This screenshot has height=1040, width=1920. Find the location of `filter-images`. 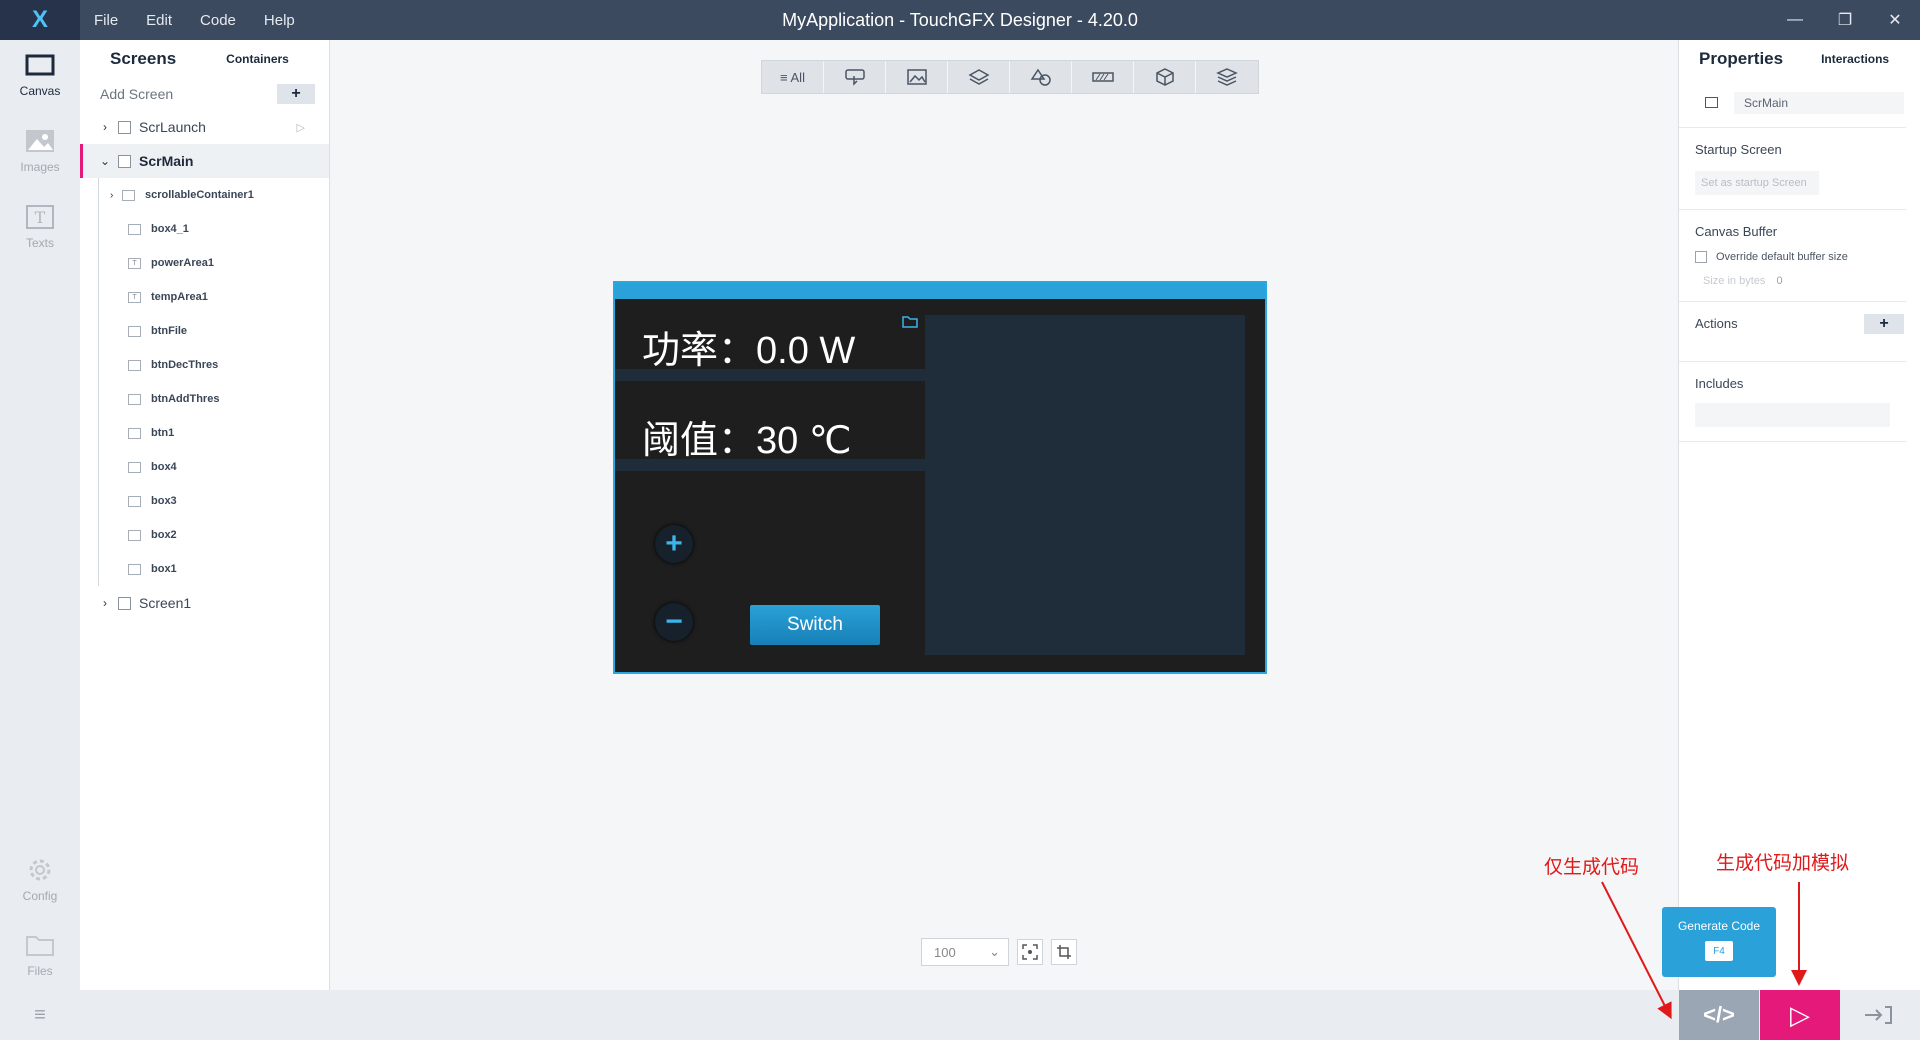

filter-images is located at coordinates (917, 77).